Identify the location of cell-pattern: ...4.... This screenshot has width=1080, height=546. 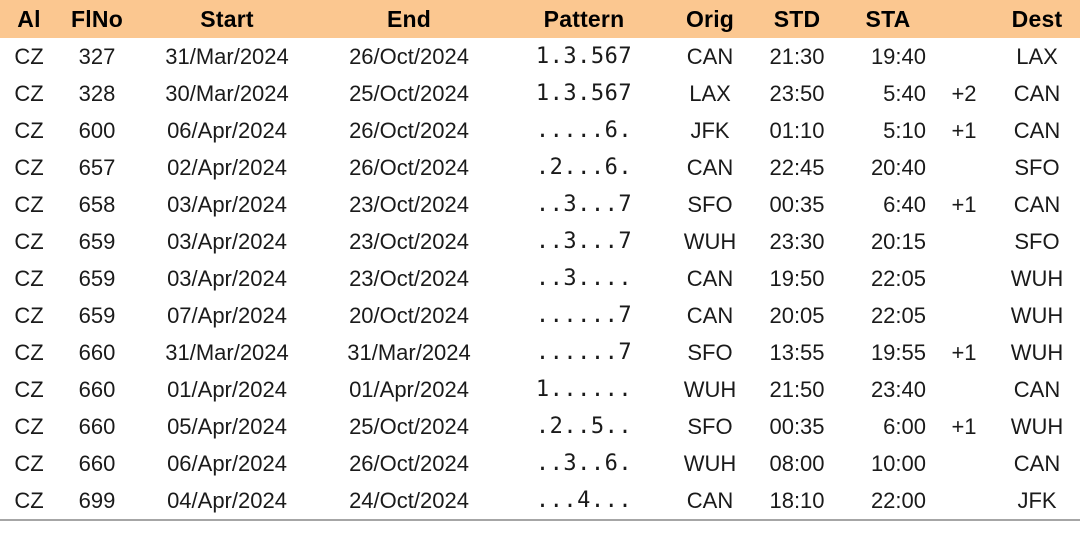
(584, 501).